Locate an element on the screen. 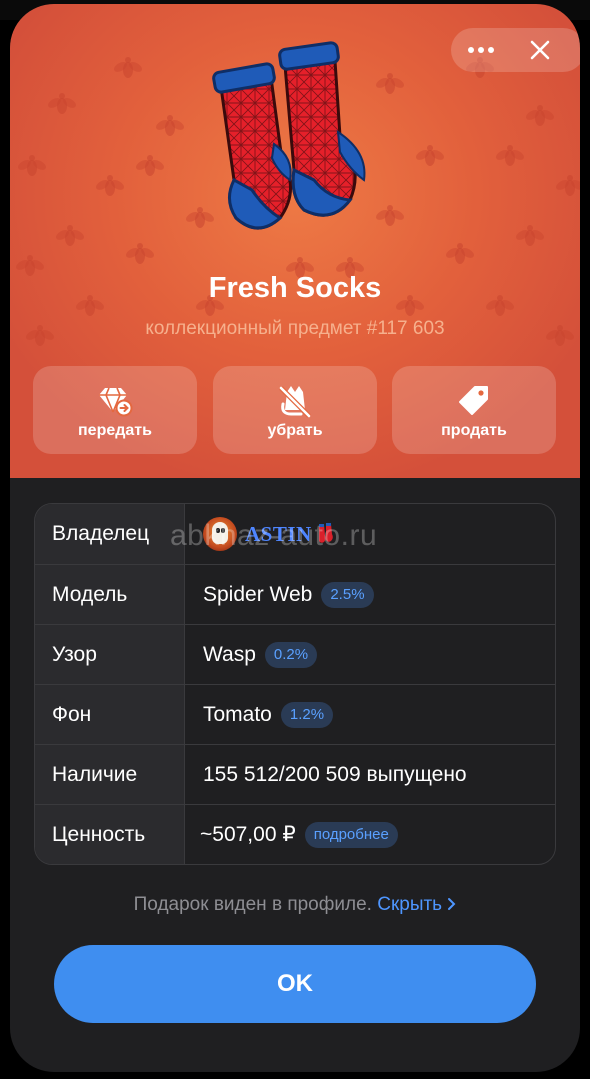  availability-row: Наличие 155 512/200 509 выпущено is located at coordinates (295, 774).